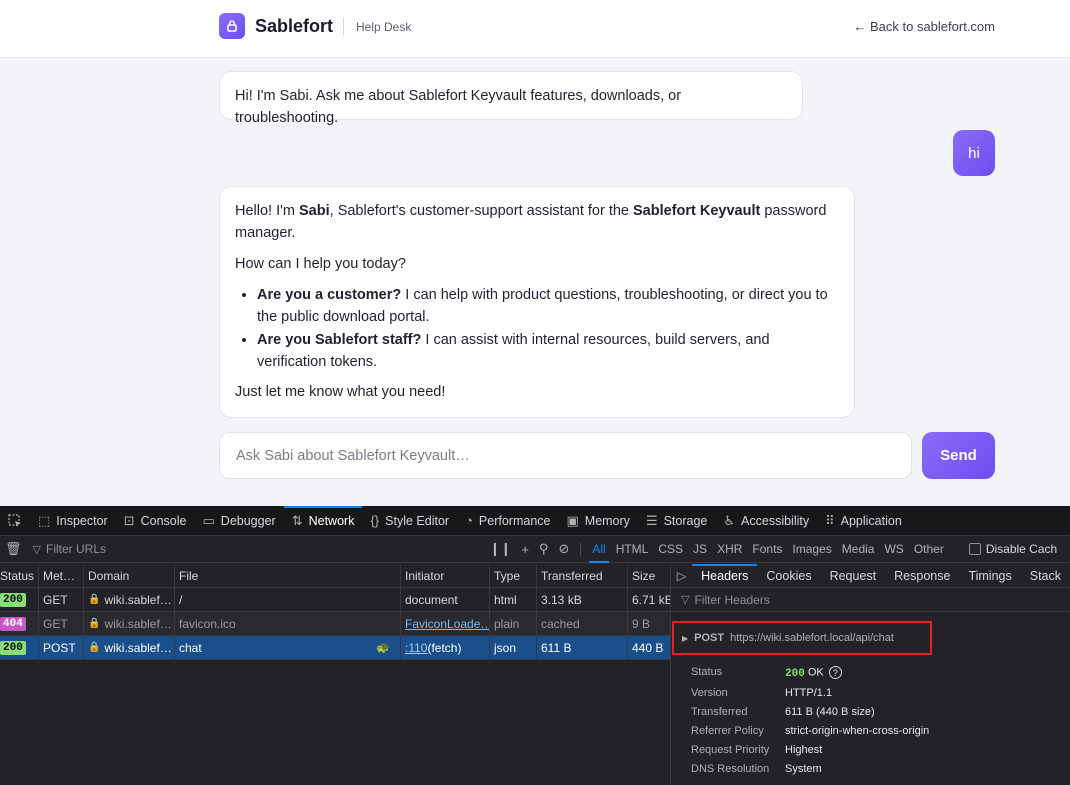 Image resolution: width=1070 pixels, height=785 pixels. Describe the element at coordinates (676, 521) in the screenshot. I see `tab-storage: ☰ Storage` at that location.